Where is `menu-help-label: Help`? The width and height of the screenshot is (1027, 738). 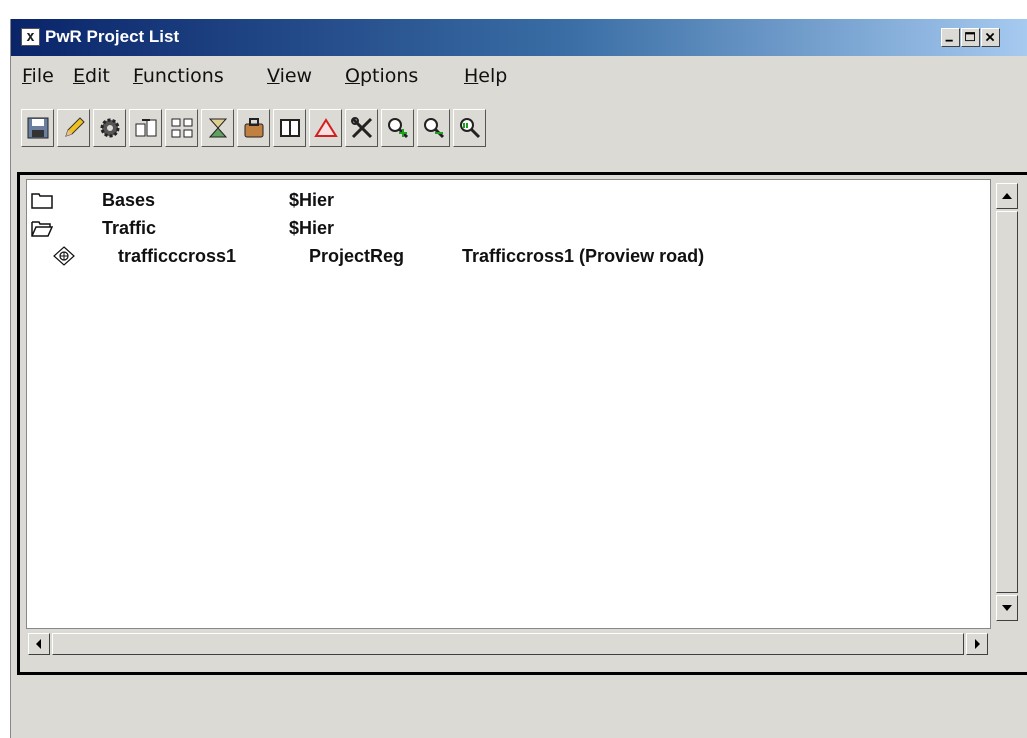
menu-help-label: Help is located at coordinates (486, 76).